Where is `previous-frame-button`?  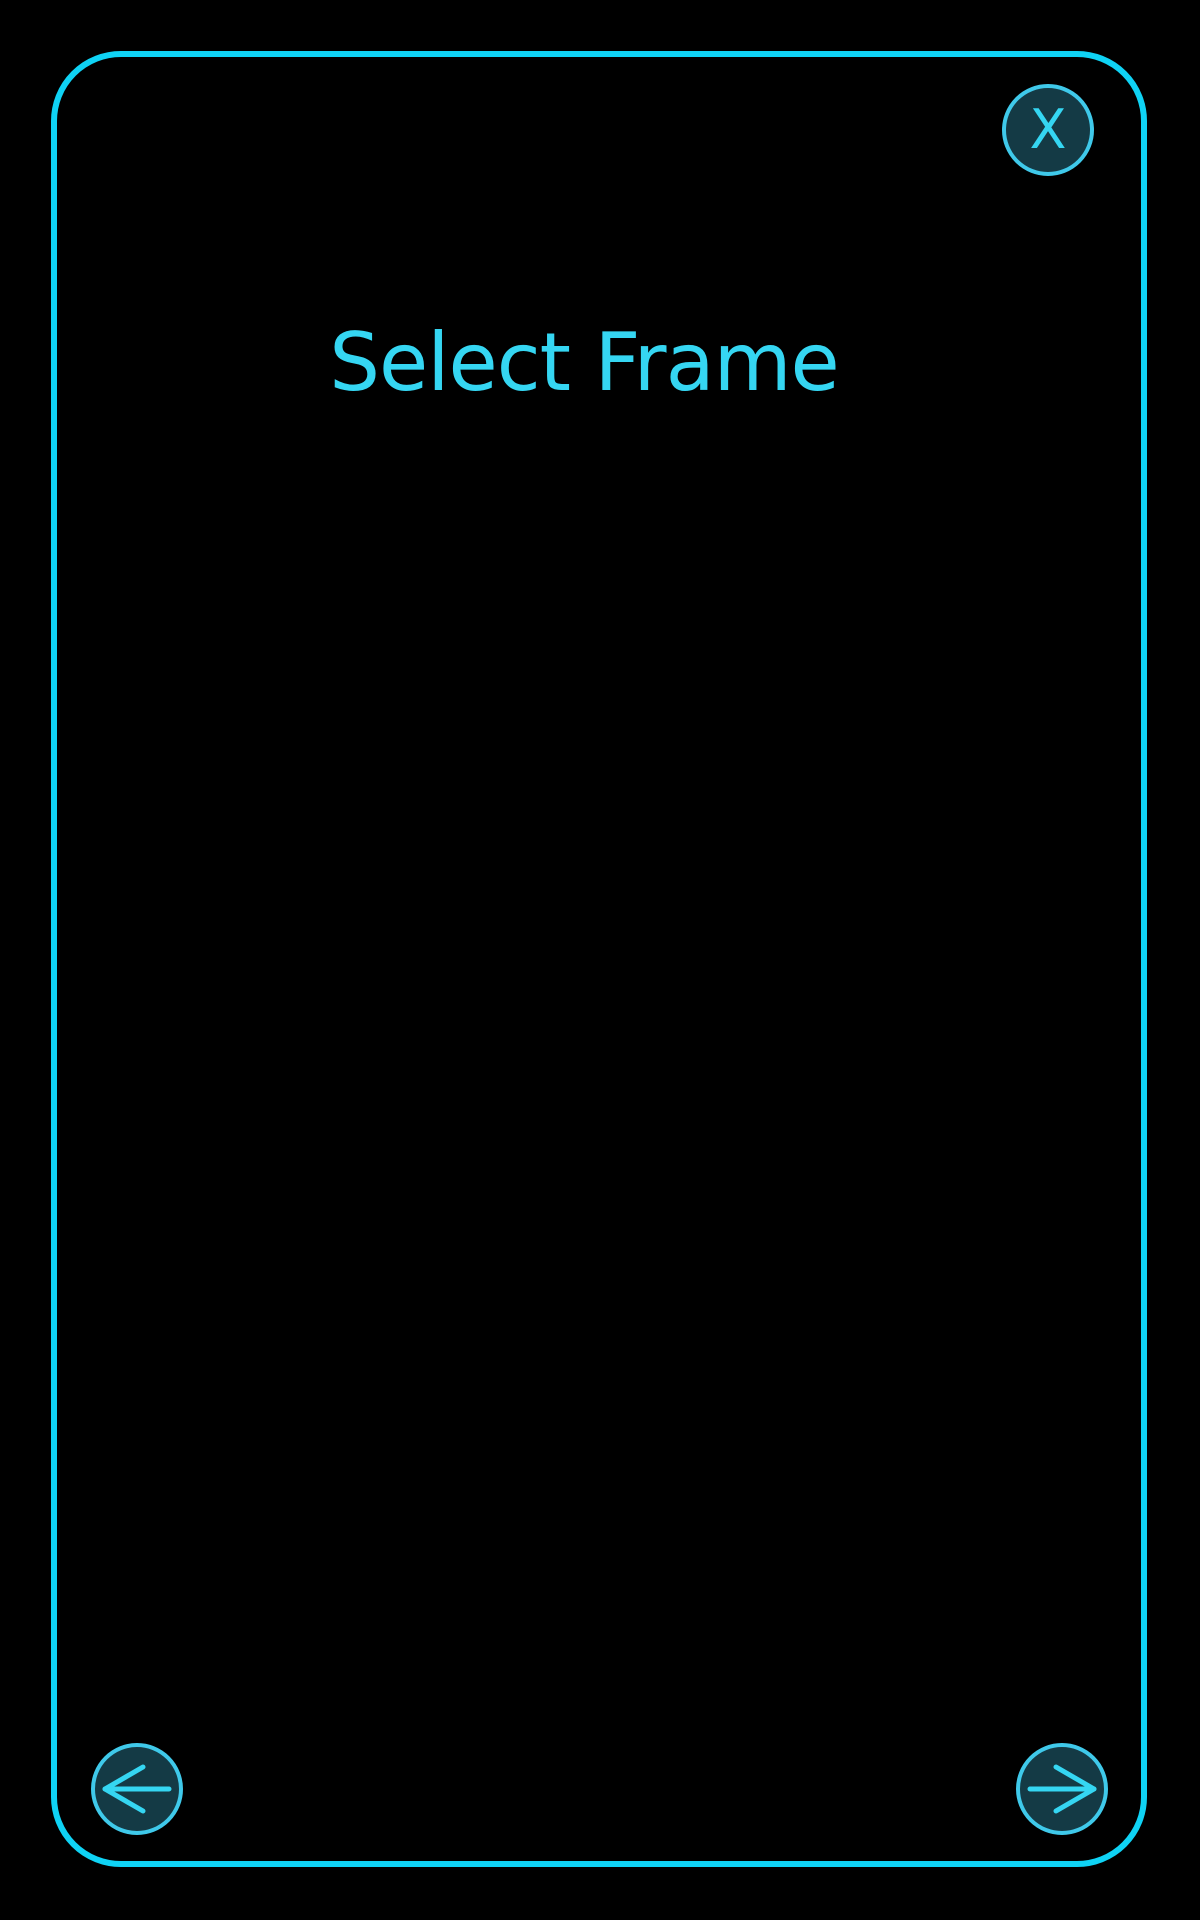
previous-frame-button is located at coordinates (137, 1789).